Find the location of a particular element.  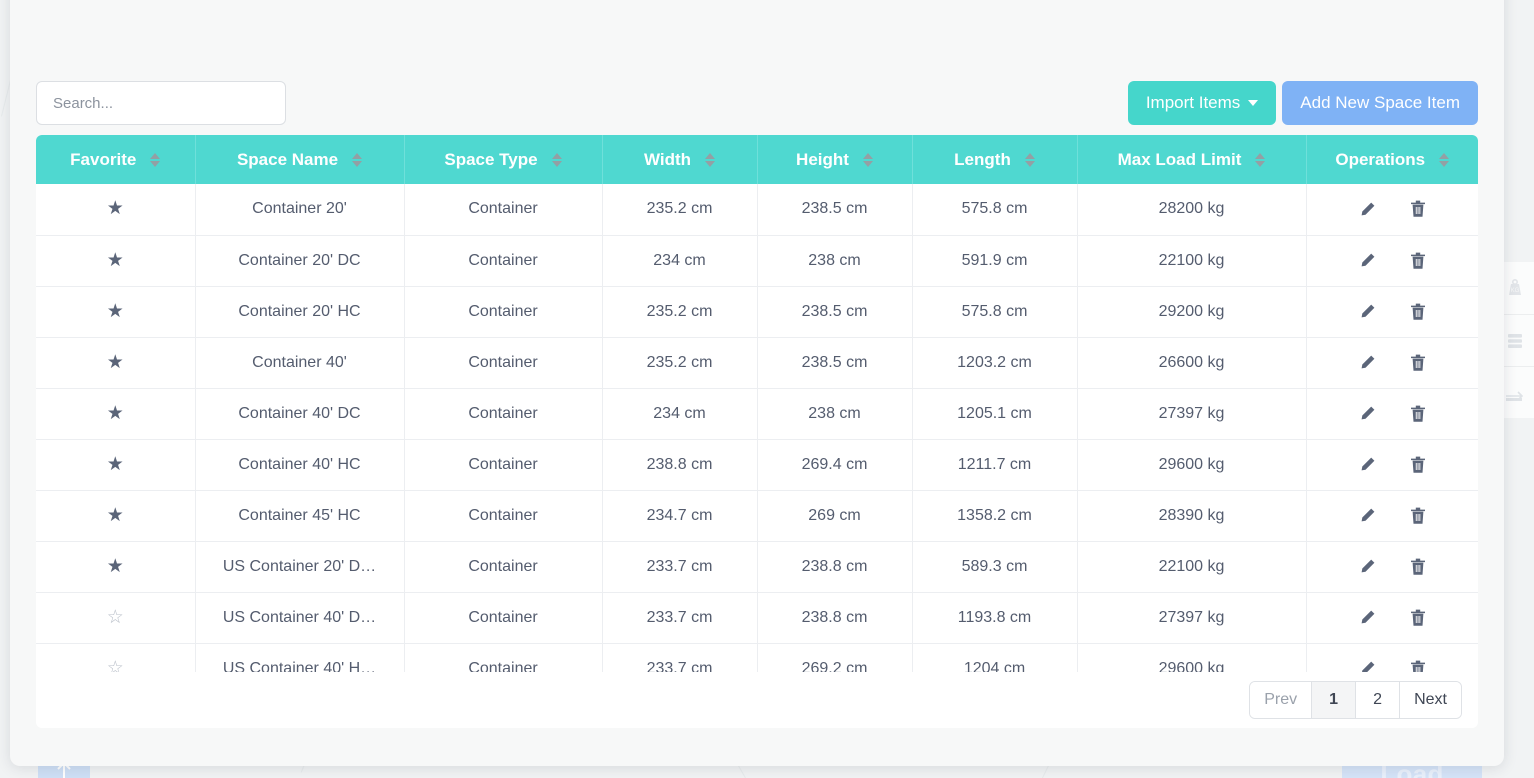

column-header-space-name: Space Name is located at coordinates (300, 159).